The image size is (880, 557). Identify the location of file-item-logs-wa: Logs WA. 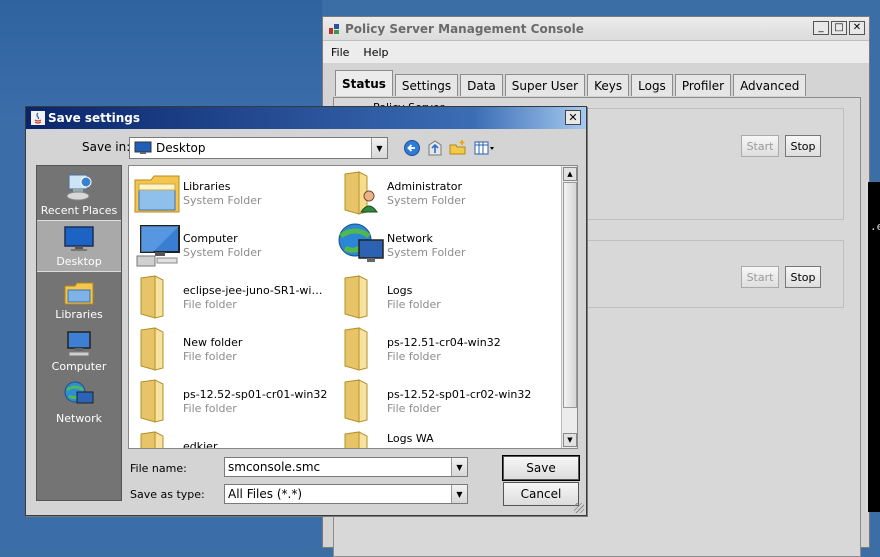
(433, 438).